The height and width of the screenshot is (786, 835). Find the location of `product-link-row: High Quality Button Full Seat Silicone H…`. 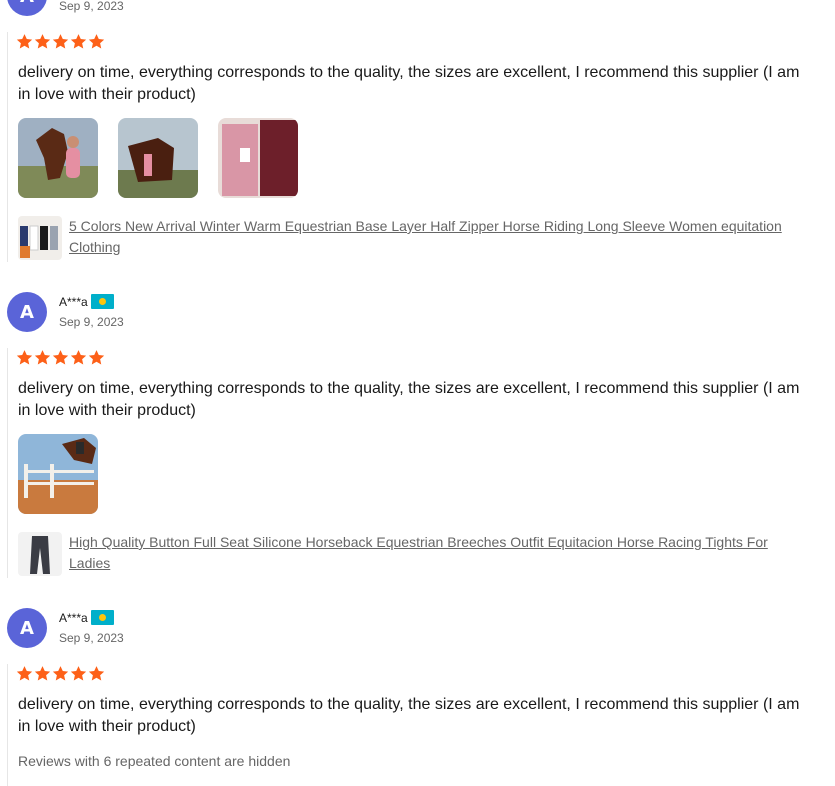

product-link-row: High Quality Button Full Seat Silicone H… is located at coordinates (413, 554).